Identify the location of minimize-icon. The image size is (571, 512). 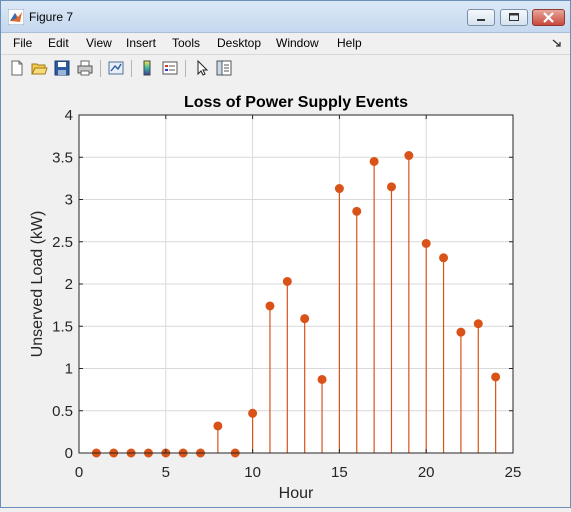
(481, 20).